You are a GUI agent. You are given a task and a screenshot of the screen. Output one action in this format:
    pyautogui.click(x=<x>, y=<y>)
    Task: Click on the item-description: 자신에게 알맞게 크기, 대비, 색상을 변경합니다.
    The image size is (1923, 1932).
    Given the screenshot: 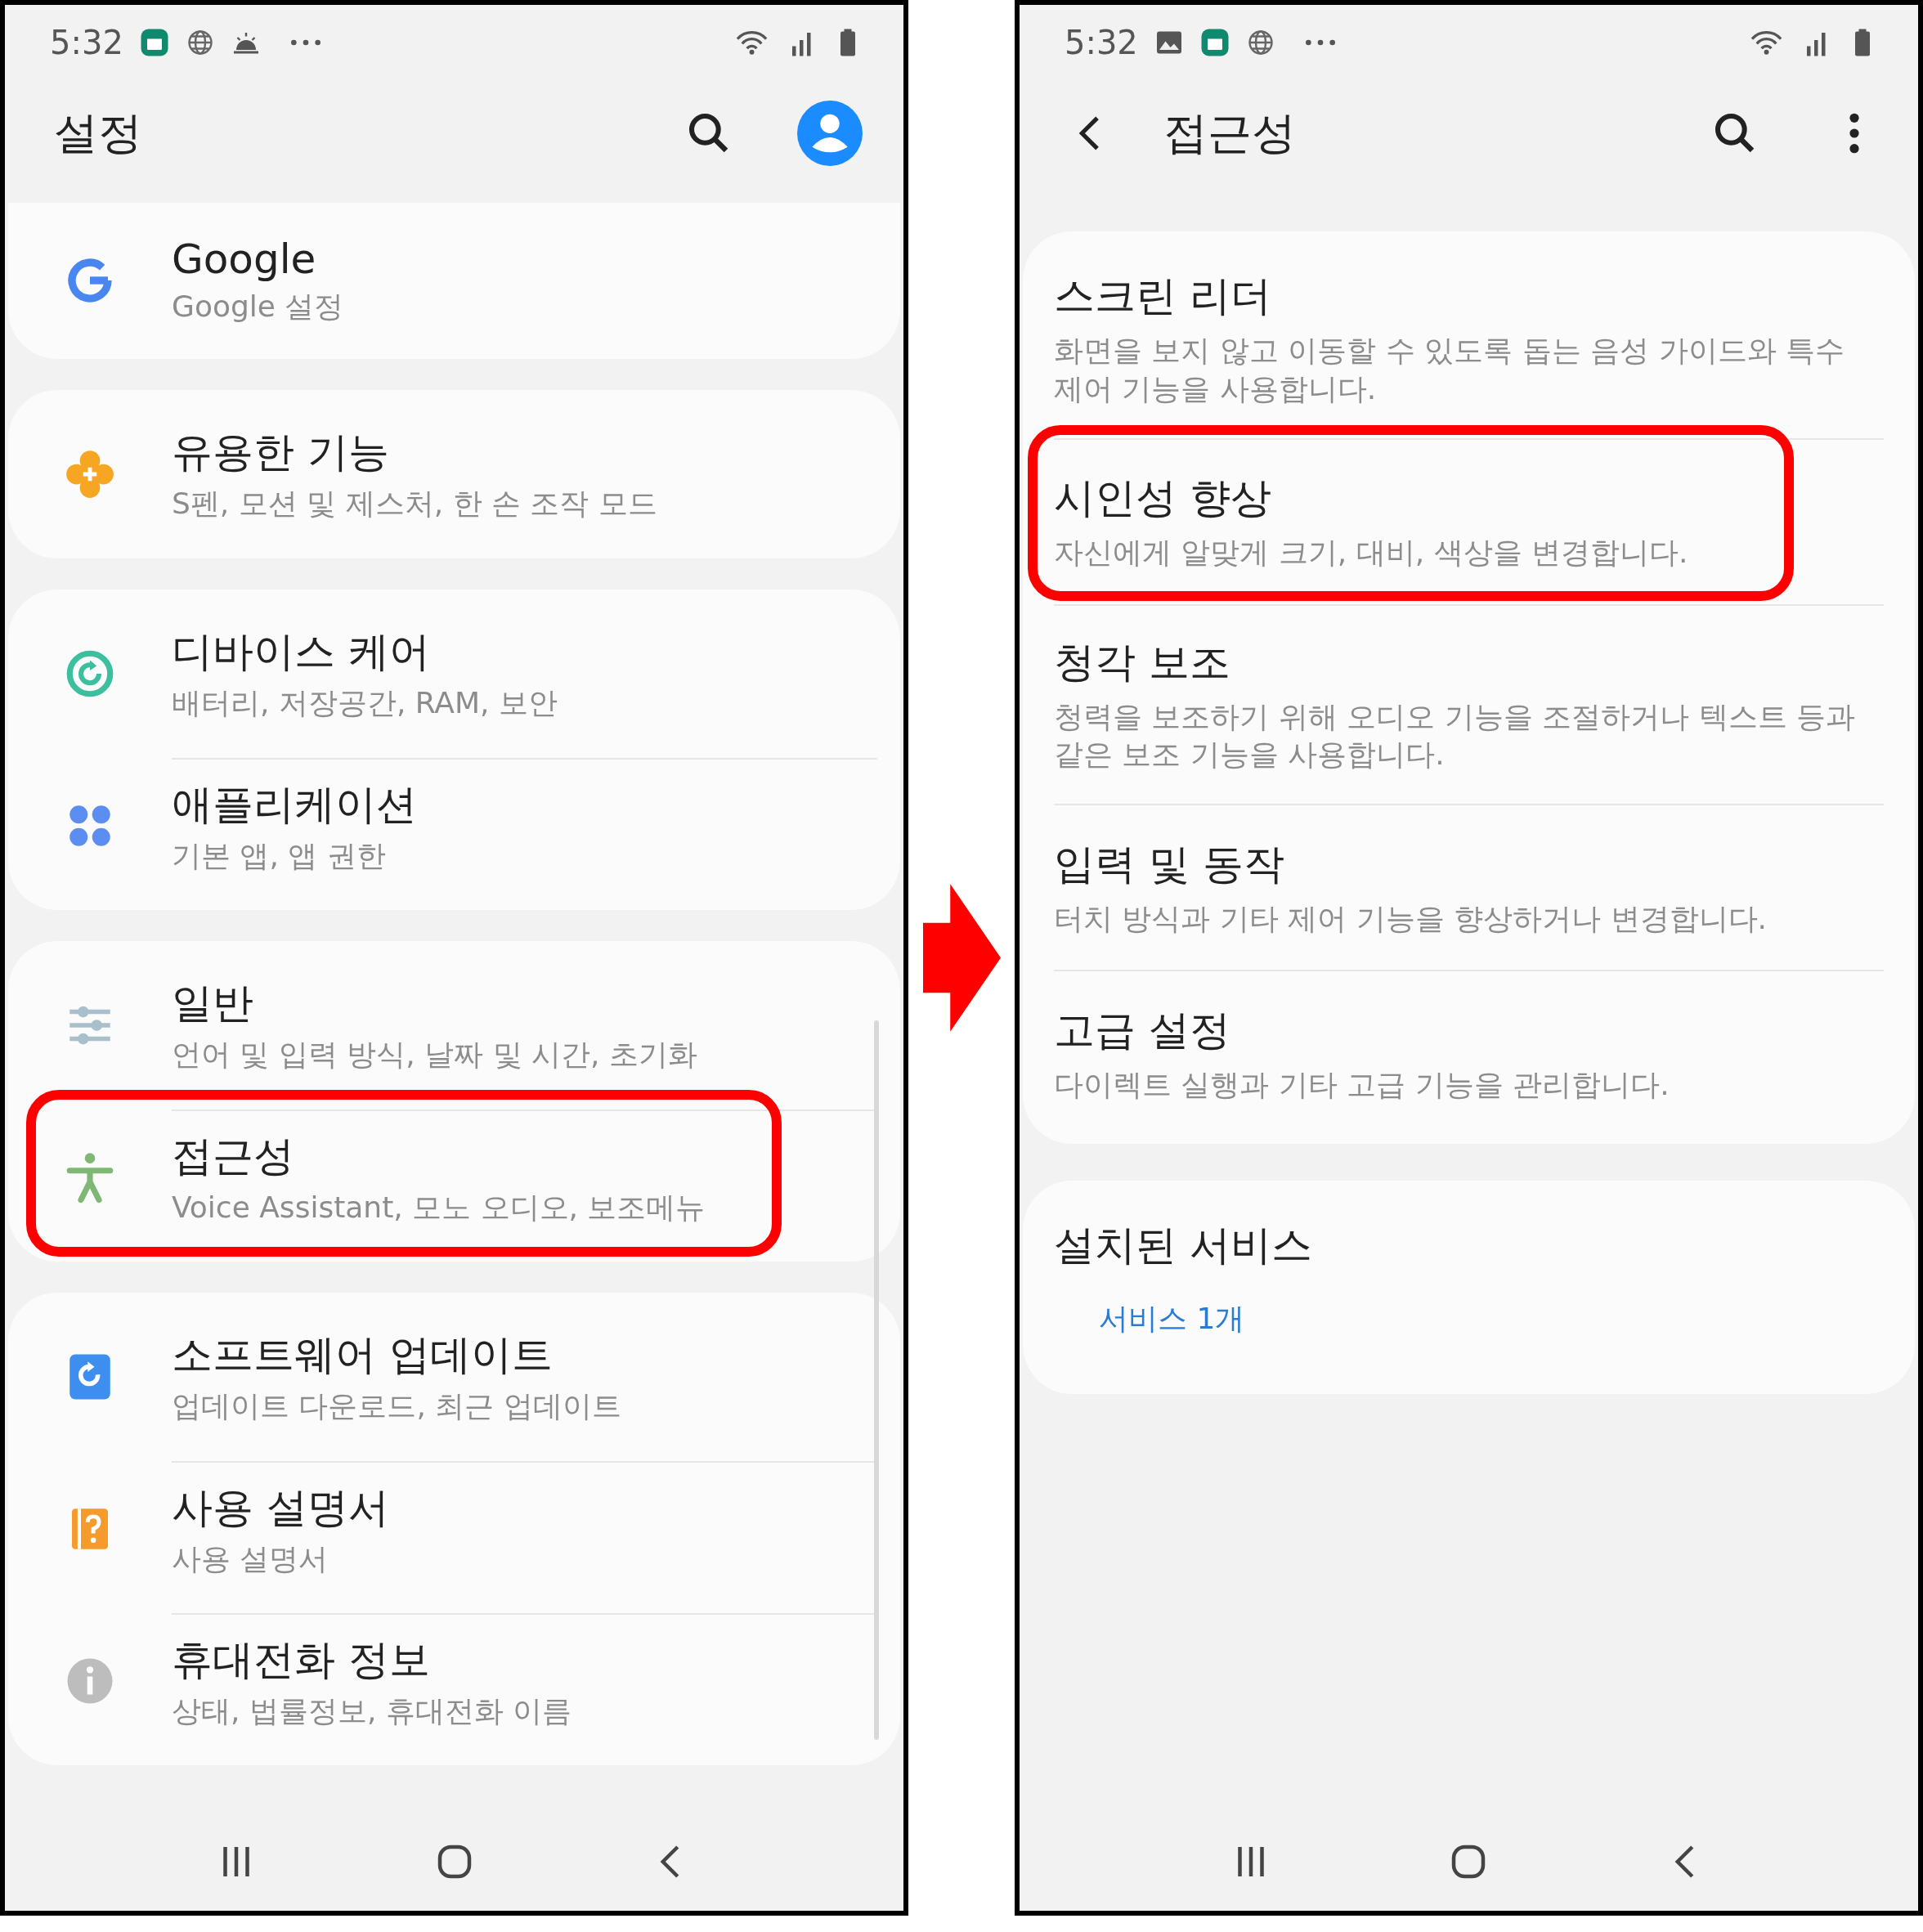 What is the action you would take?
    pyautogui.click(x=1370, y=553)
    